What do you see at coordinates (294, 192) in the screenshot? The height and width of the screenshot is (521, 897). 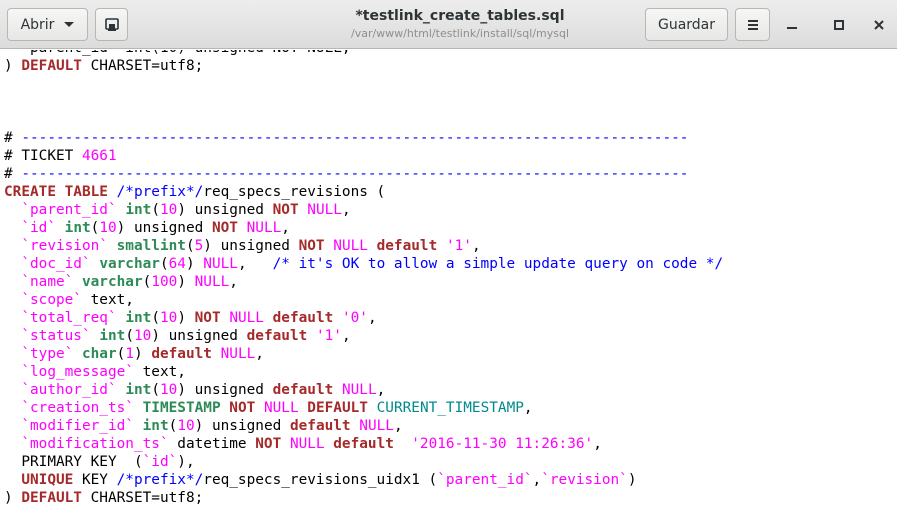 I see `code-token: req_specs_revisions (` at bounding box center [294, 192].